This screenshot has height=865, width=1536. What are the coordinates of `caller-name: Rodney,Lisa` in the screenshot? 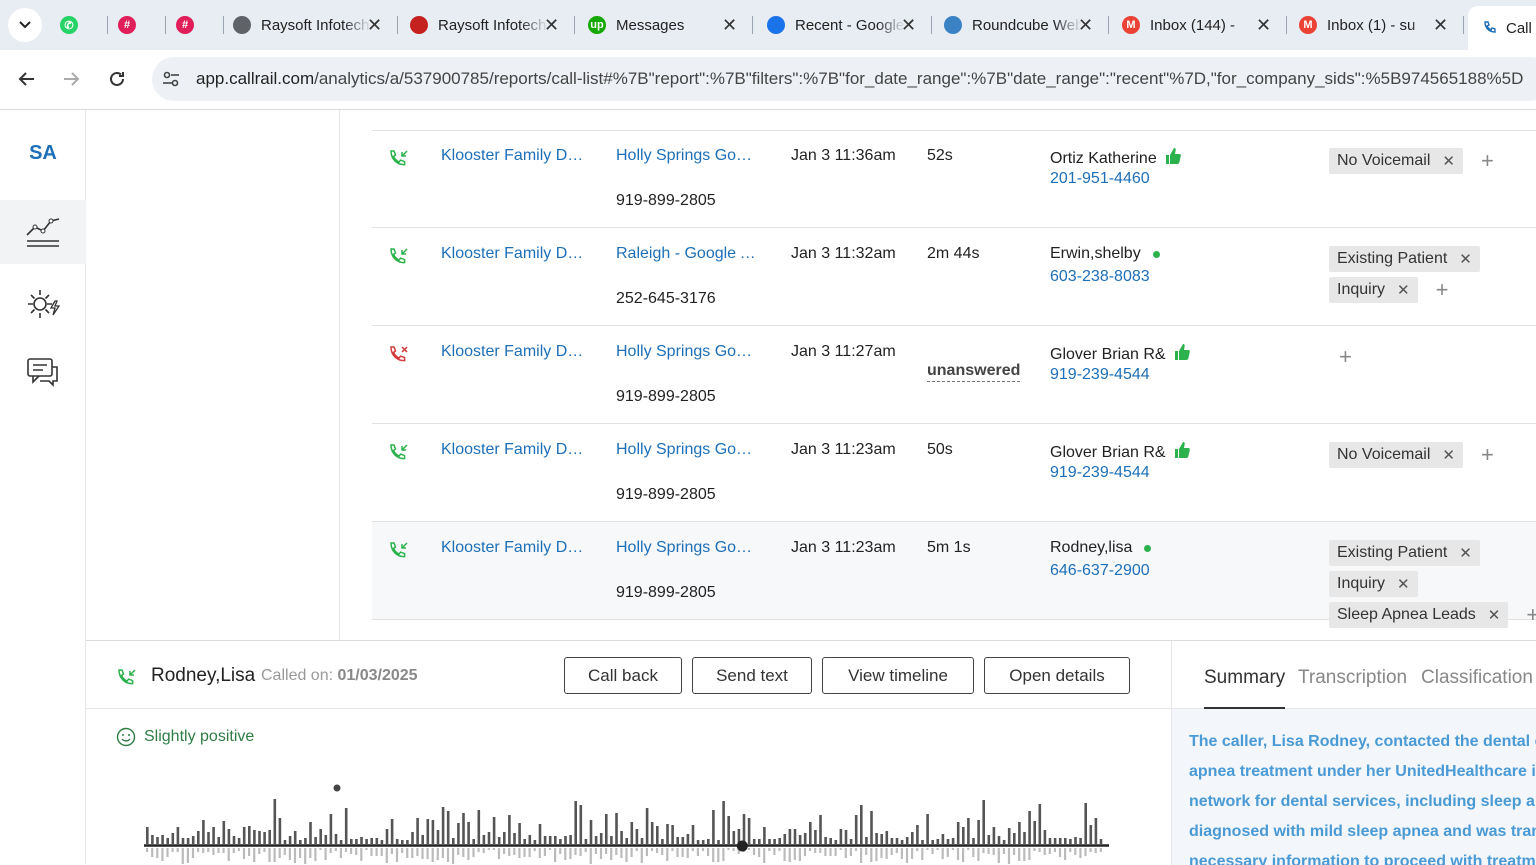 It's located at (203, 675).